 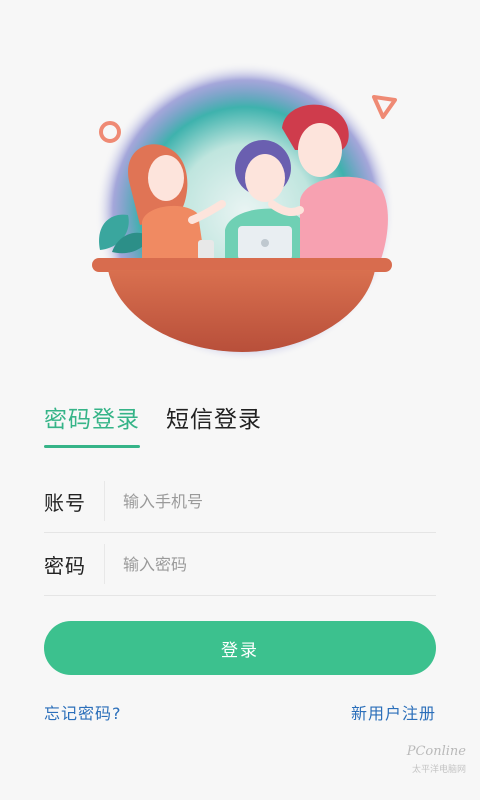 I want to click on login-form: 账号 密码, so click(x=240, y=533).